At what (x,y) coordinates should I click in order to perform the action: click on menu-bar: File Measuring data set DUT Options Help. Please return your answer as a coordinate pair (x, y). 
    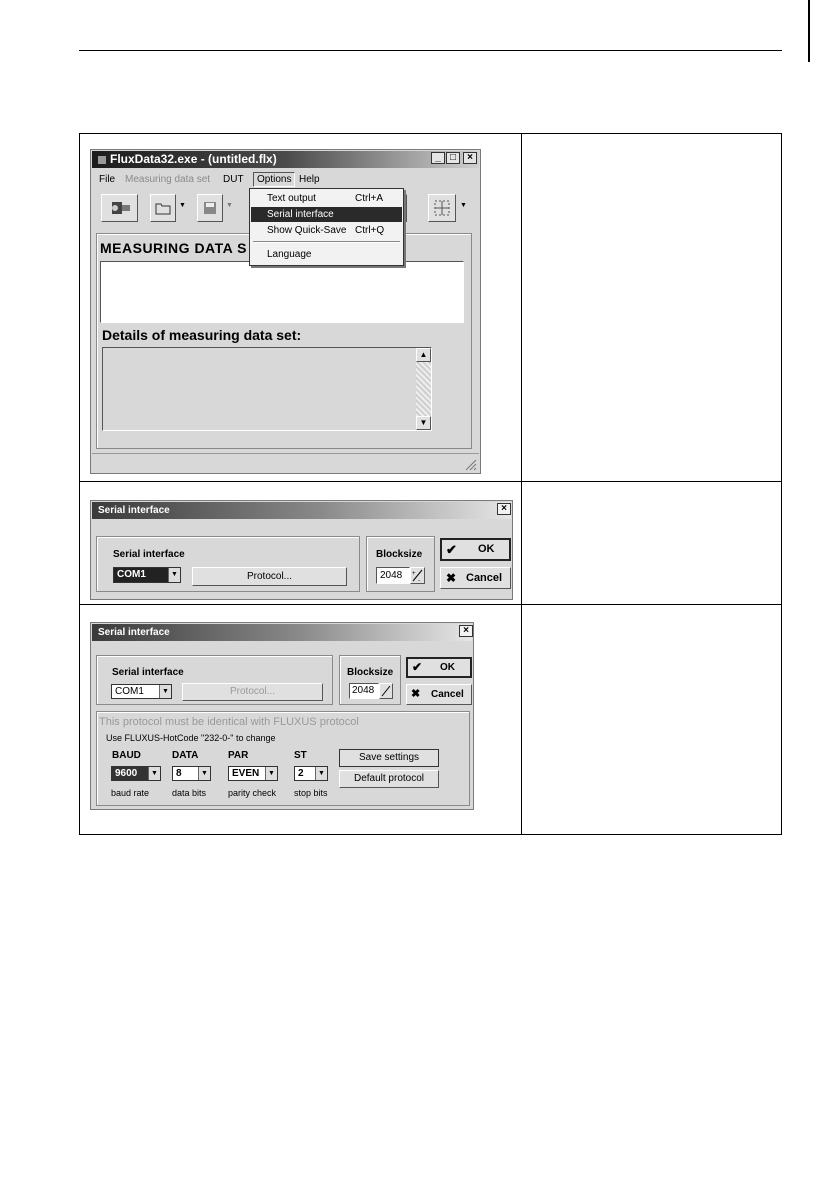
    Looking at the image, I should click on (289, 180).